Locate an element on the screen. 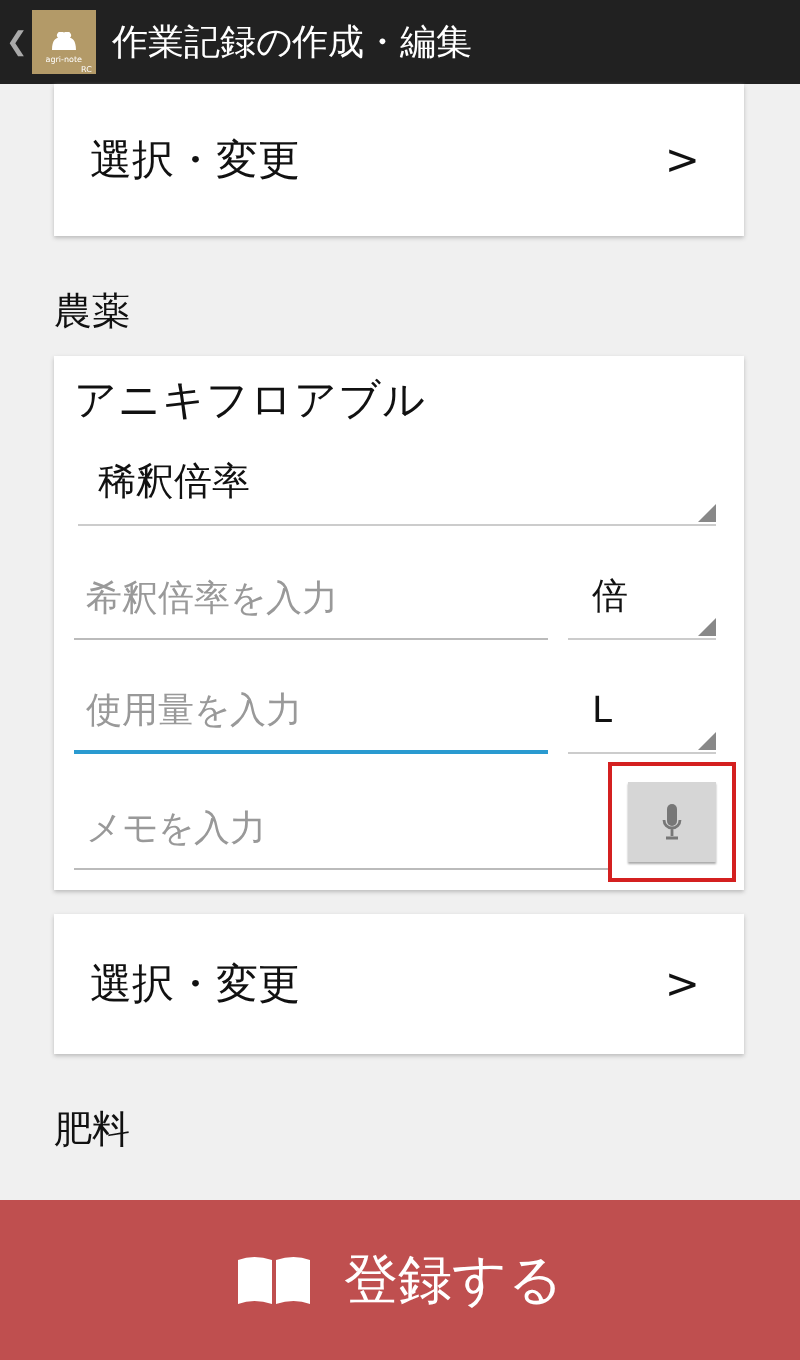 The image size is (800, 1360). dilution-dropdown: 稀釈倍率 is located at coordinates (397, 483).